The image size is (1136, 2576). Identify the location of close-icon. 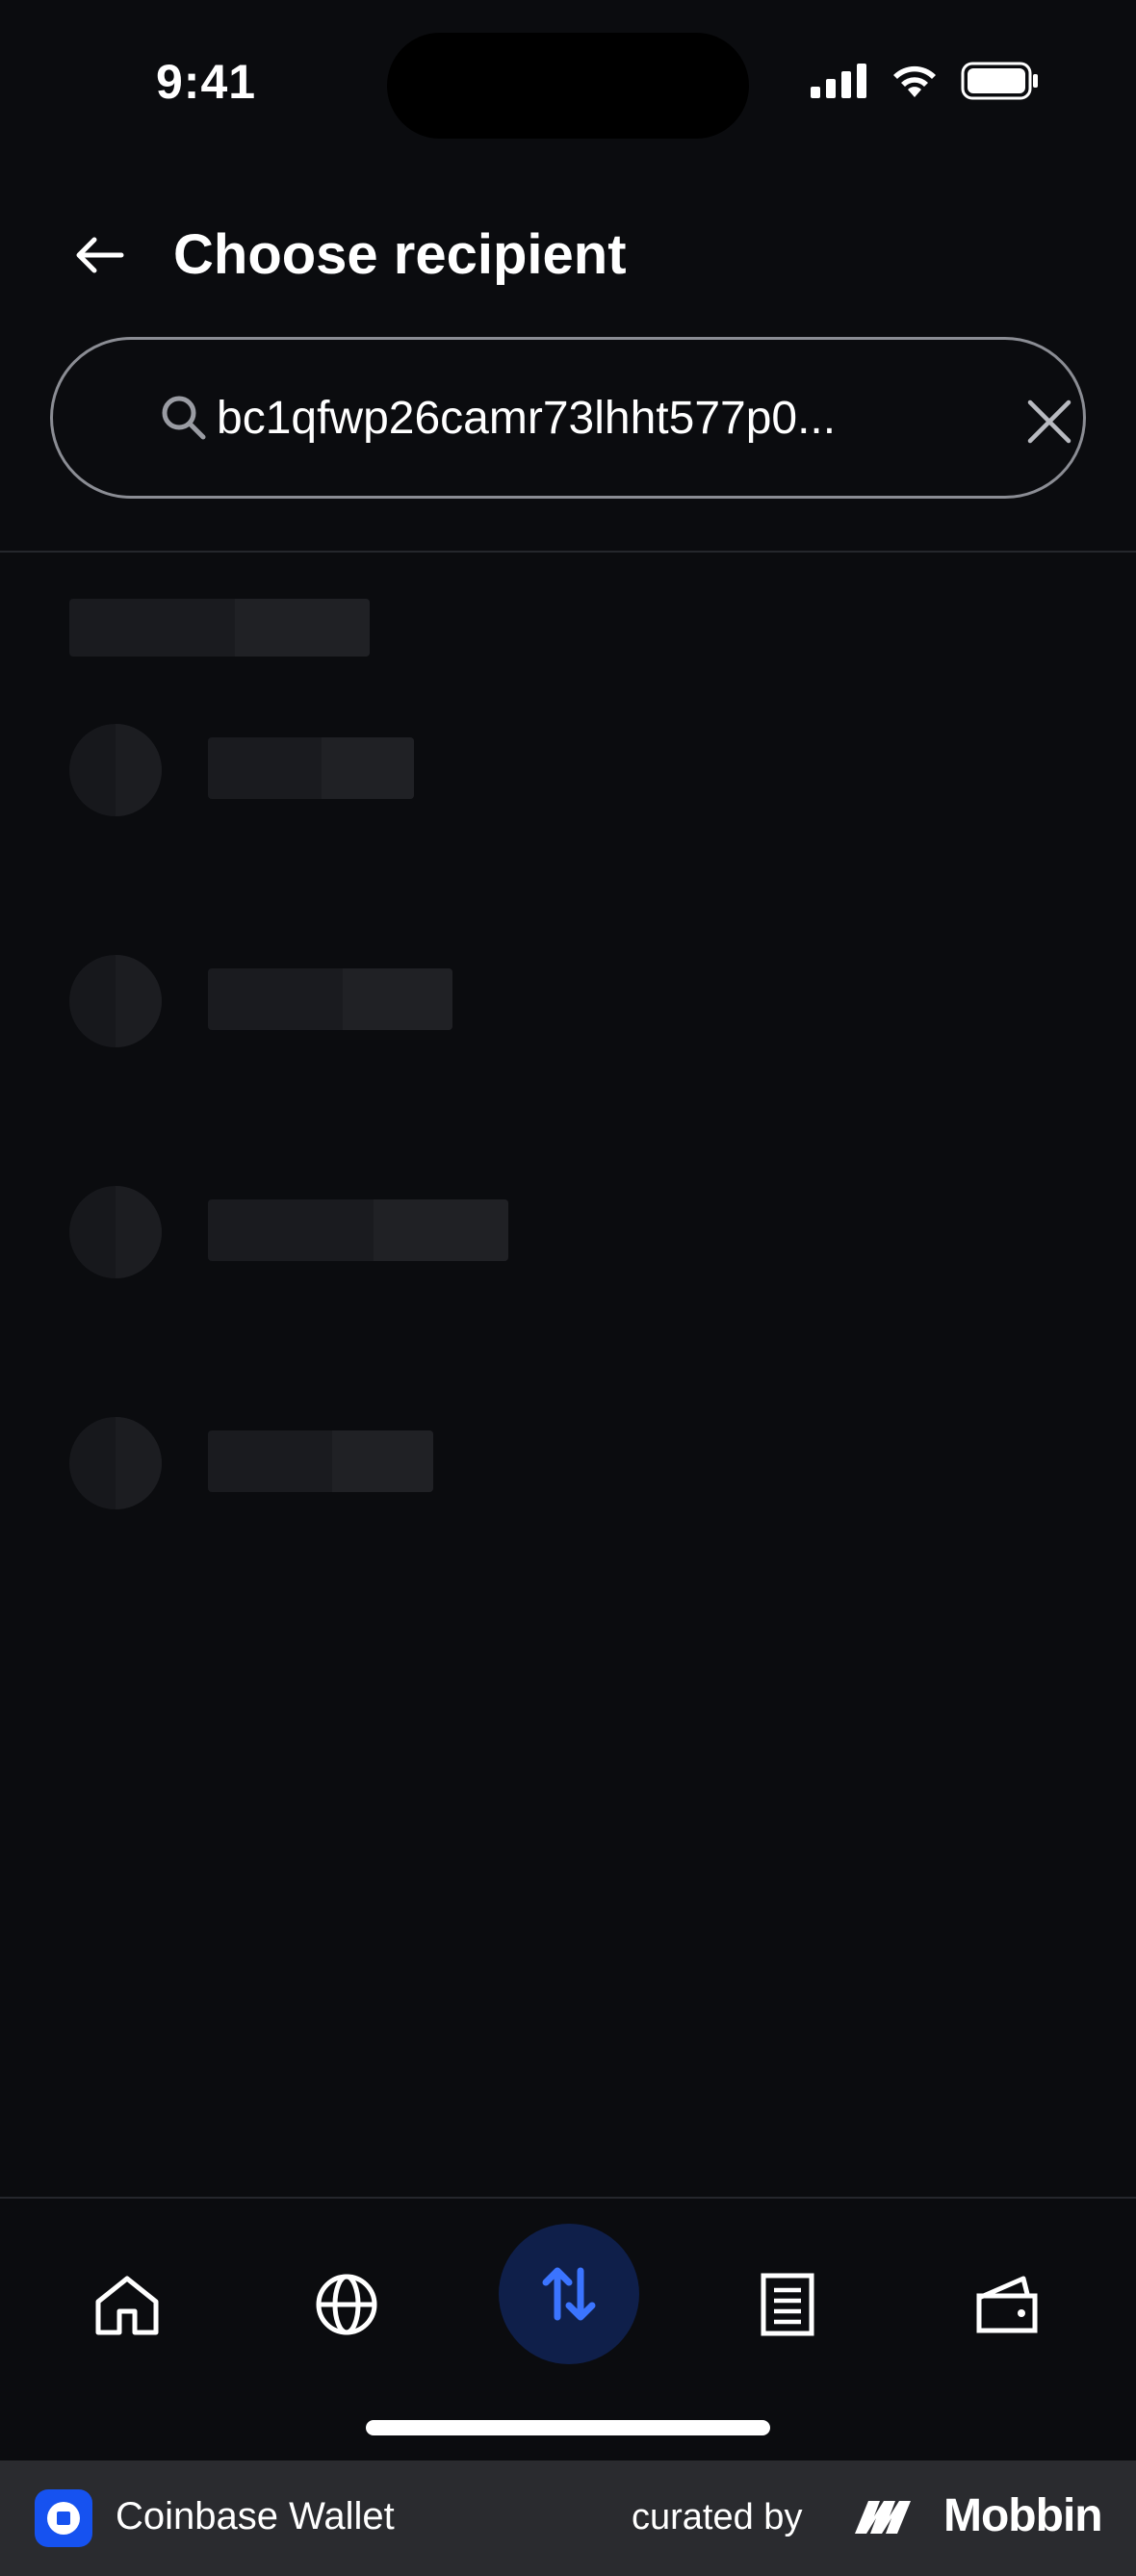
(1049, 422).